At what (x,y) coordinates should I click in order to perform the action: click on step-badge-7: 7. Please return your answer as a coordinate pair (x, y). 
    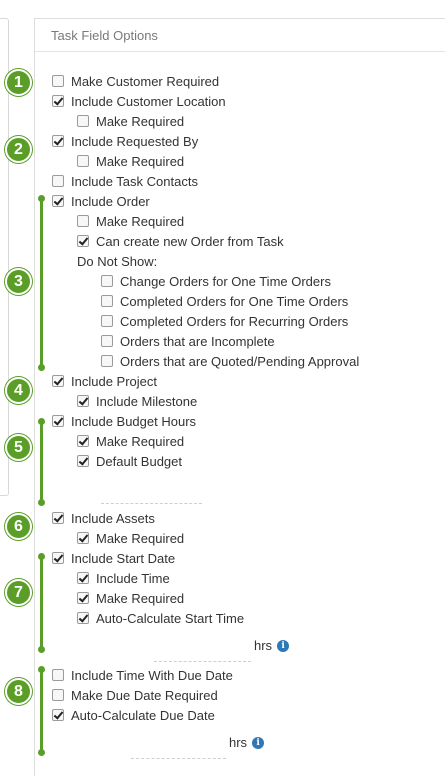
    Looking at the image, I should click on (18, 592).